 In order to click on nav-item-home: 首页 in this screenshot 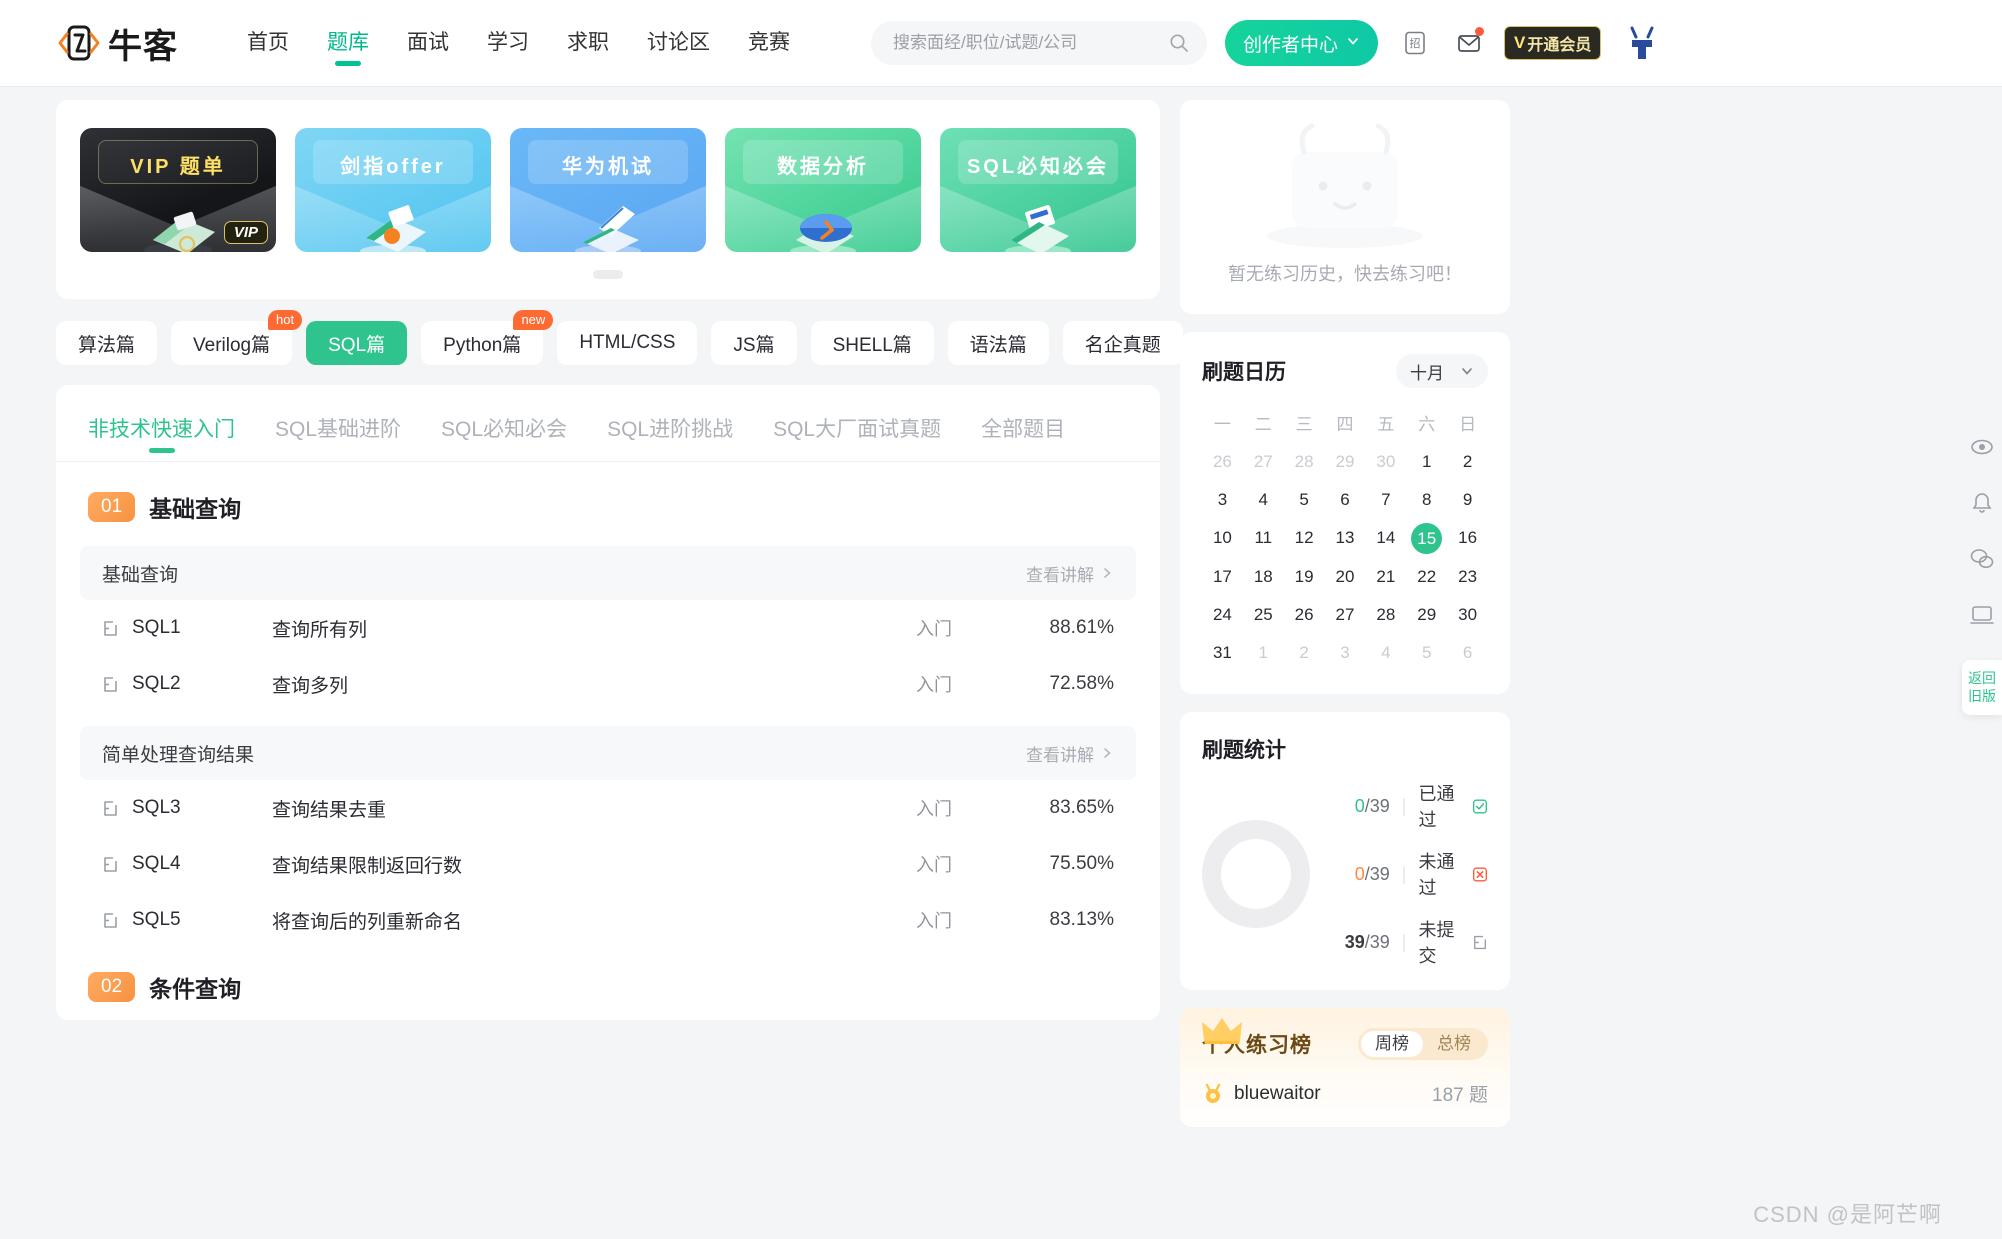, I will do `click(268, 43)`.